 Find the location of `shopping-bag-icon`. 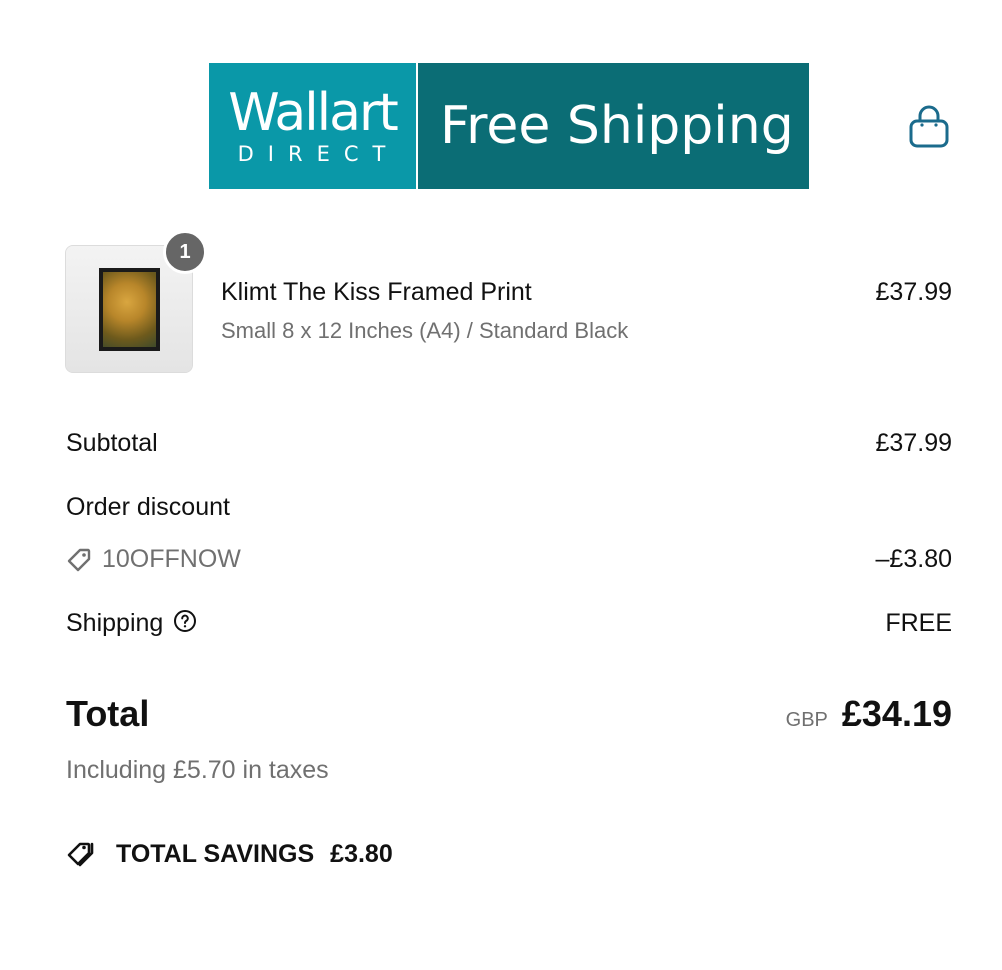

shopping-bag-icon is located at coordinates (929, 126).